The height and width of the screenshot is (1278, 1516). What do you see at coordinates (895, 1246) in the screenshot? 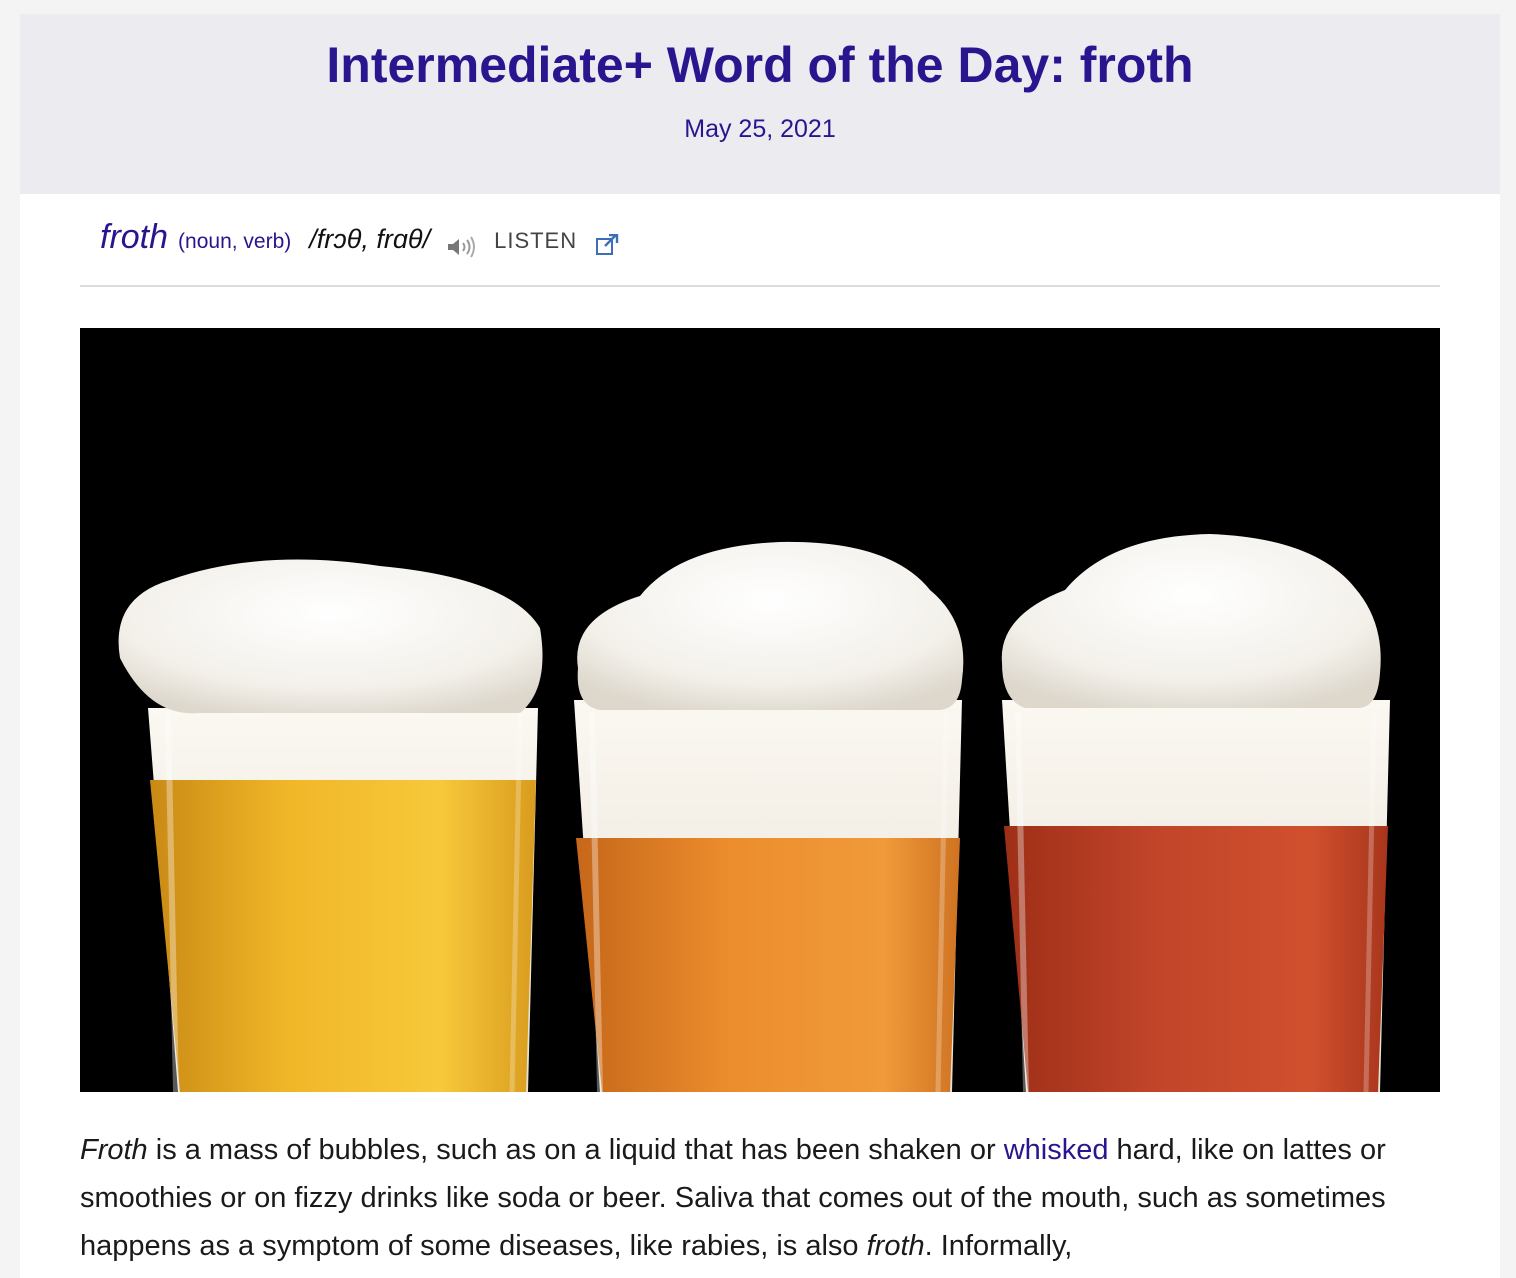
I see `definition-term-2: froth` at bounding box center [895, 1246].